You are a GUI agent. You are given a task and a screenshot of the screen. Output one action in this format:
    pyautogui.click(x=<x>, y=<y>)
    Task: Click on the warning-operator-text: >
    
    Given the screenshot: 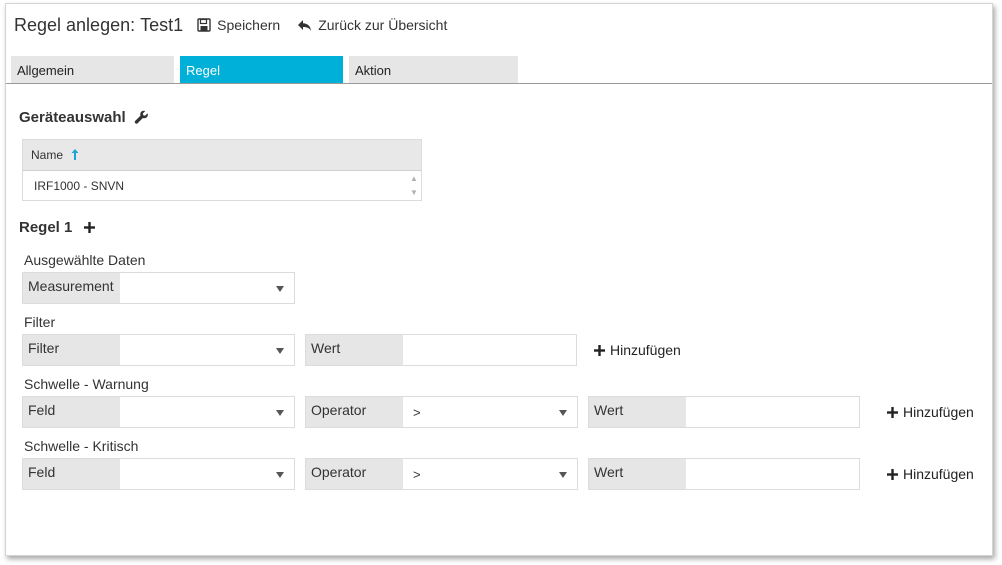 What is the action you would take?
    pyautogui.click(x=417, y=412)
    